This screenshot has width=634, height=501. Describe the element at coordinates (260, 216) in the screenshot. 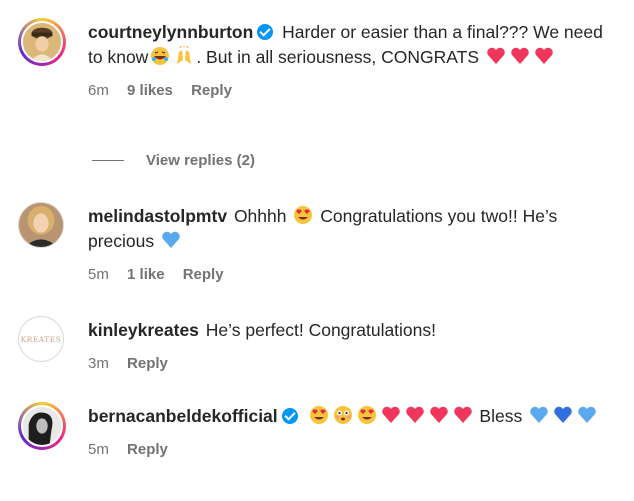

I see `comment-text: Ohhhh` at that location.